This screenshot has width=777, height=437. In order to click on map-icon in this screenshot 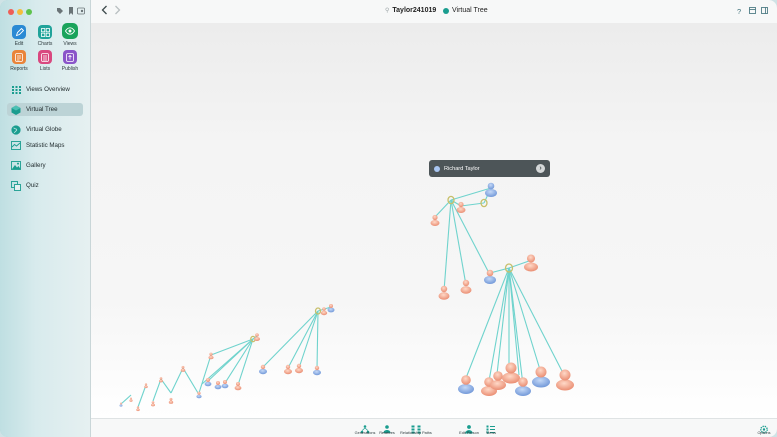, I will do `click(16, 146)`.